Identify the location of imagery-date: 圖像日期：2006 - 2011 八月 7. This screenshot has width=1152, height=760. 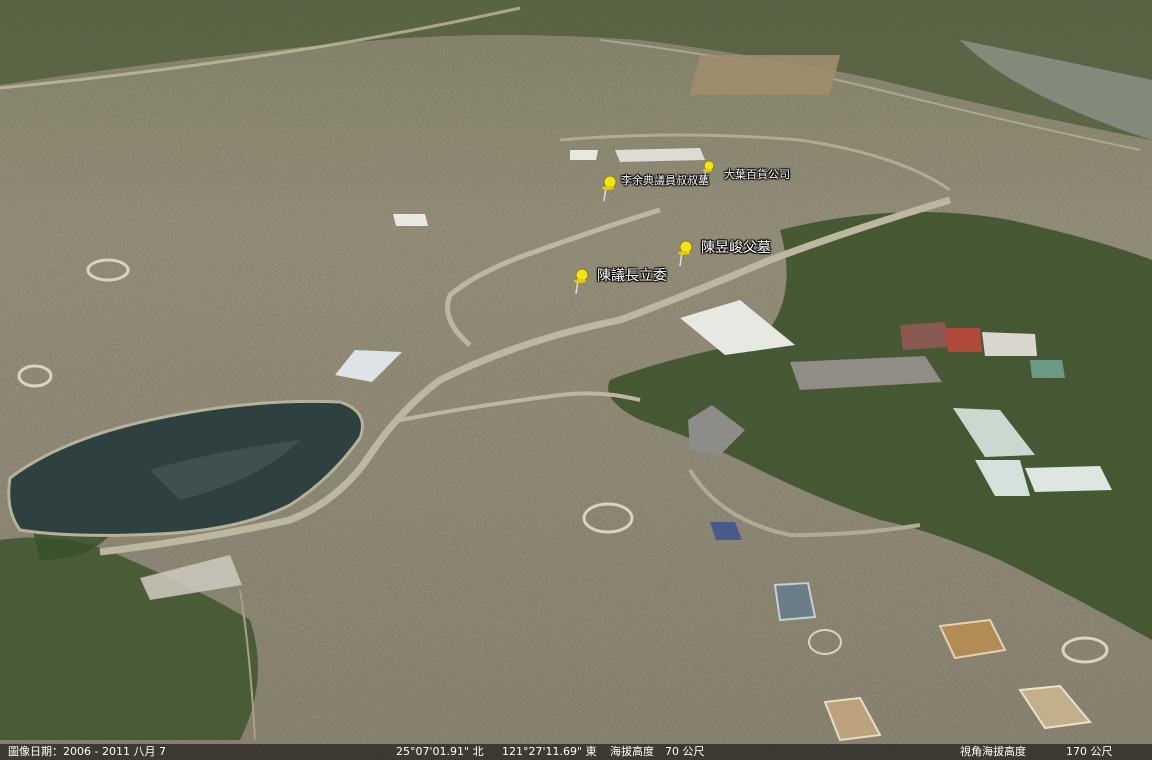
(87, 751).